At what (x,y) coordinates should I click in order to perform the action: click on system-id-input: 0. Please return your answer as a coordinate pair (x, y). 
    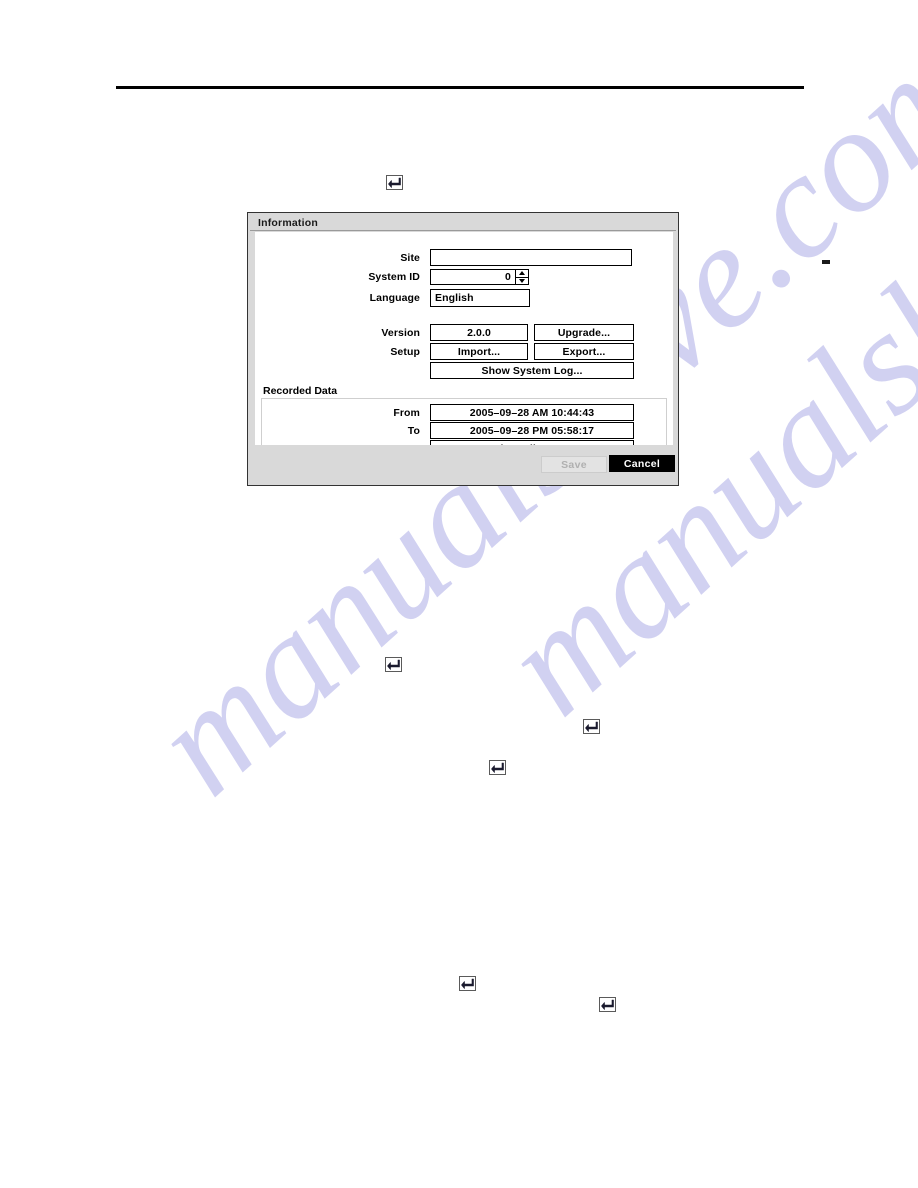
    Looking at the image, I should click on (473, 277).